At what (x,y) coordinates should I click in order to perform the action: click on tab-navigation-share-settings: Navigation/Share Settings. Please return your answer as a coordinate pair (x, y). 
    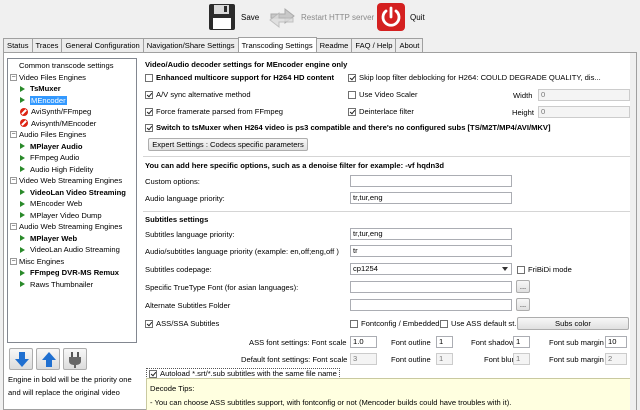
    Looking at the image, I should click on (190, 45).